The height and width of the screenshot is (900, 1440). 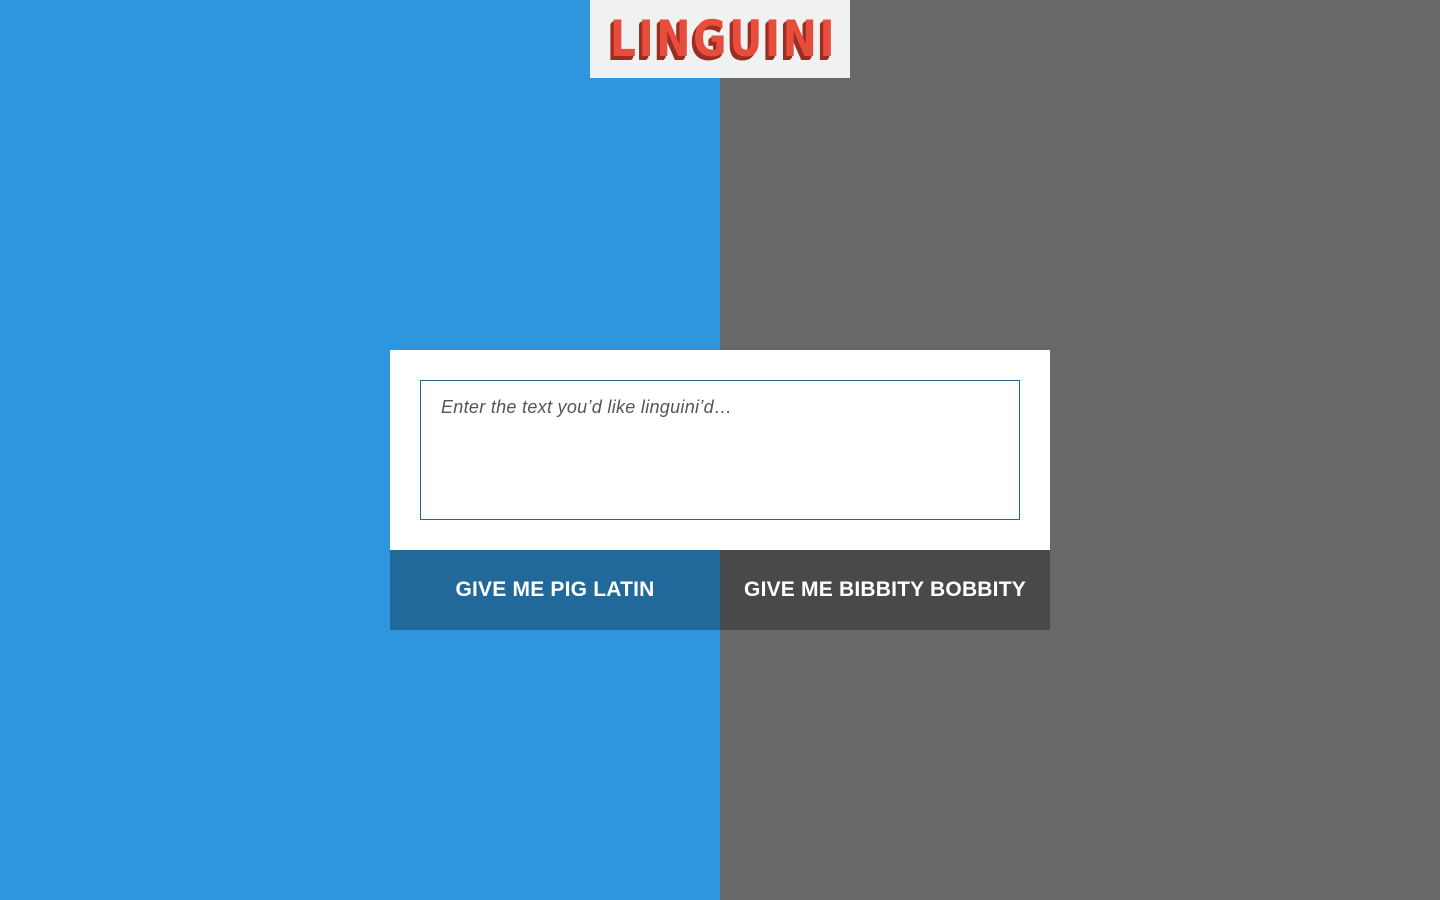 What do you see at coordinates (555, 590) in the screenshot?
I see `pig-latin-button: GIVE ME PIG LATIN` at bounding box center [555, 590].